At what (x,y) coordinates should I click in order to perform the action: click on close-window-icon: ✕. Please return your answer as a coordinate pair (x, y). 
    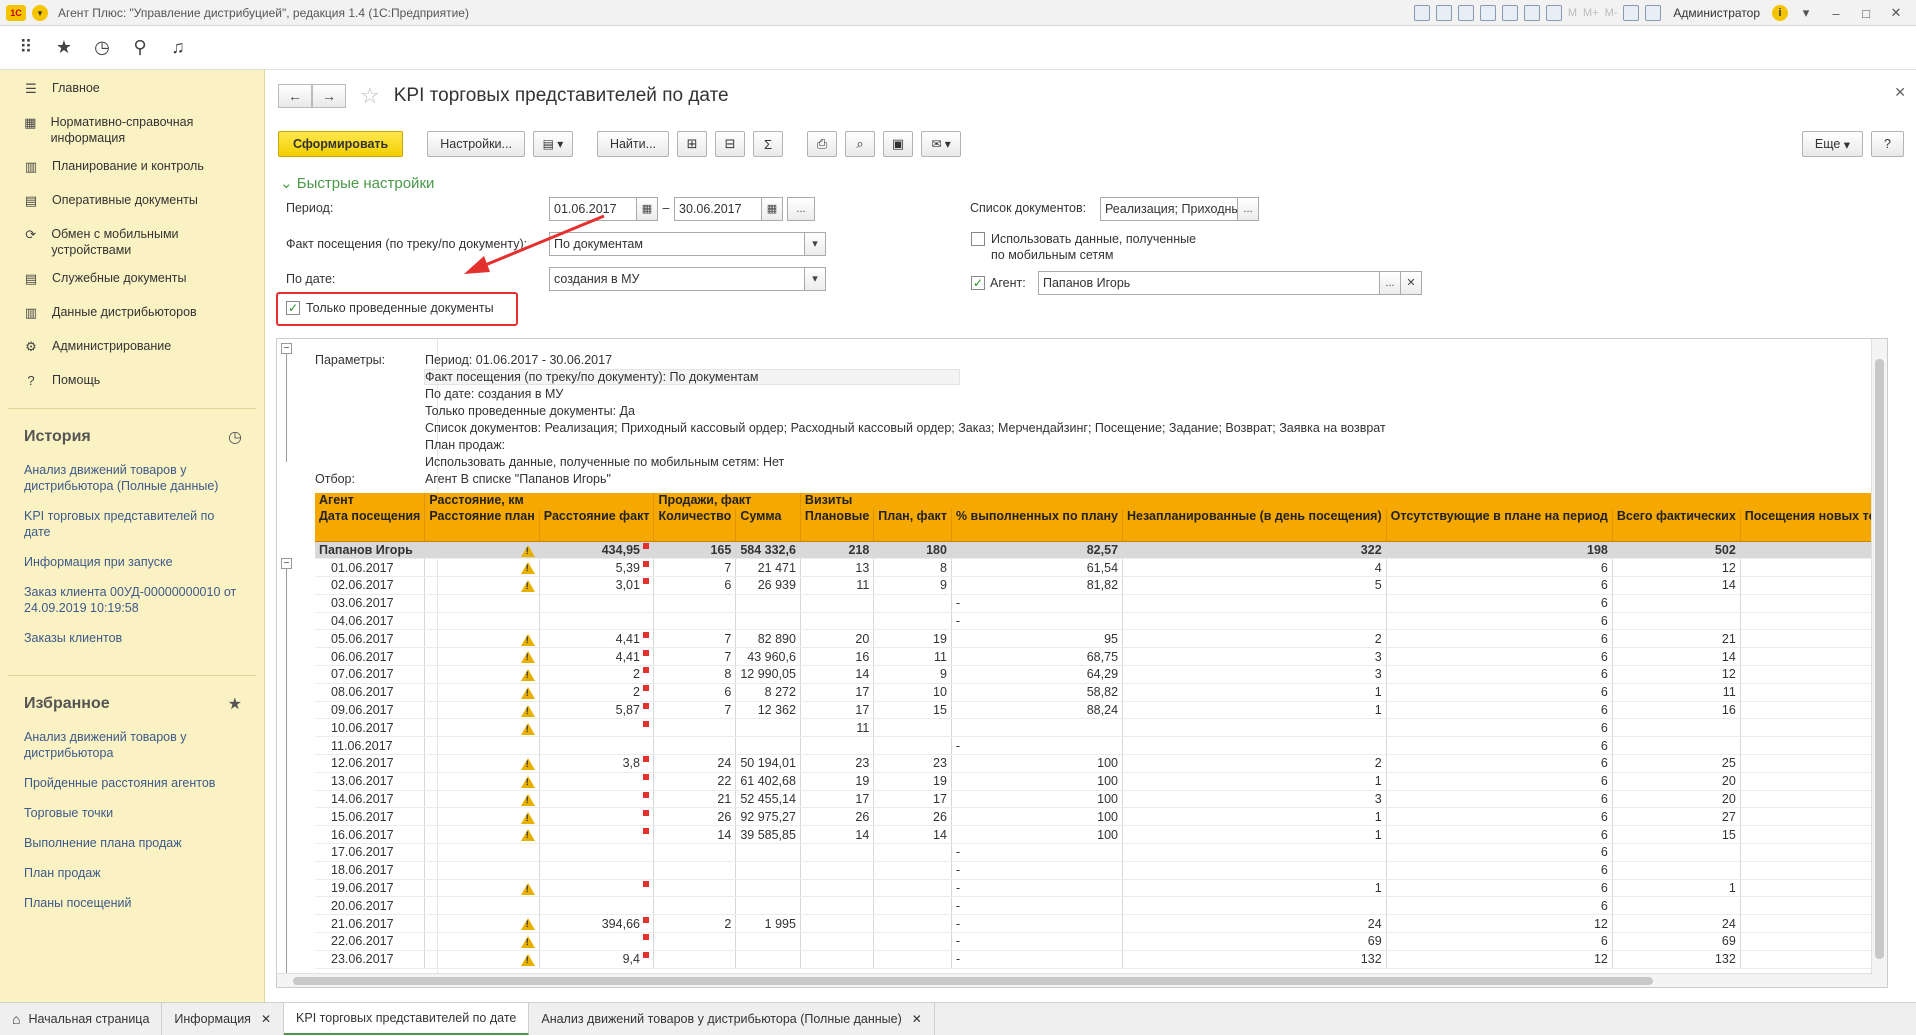
    Looking at the image, I should click on (1896, 13).